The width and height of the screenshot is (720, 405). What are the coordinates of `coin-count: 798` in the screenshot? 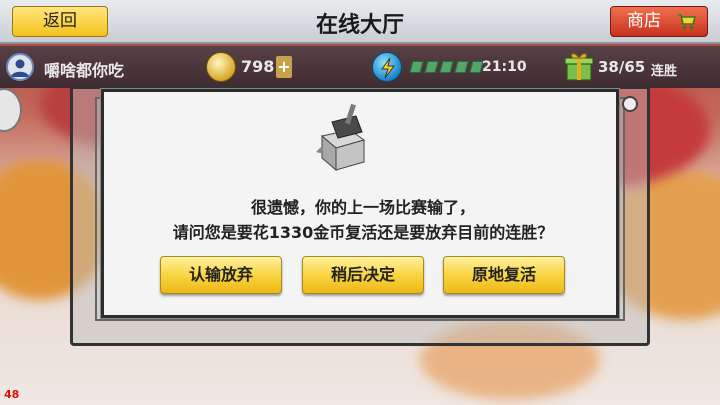 It's located at (258, 66).